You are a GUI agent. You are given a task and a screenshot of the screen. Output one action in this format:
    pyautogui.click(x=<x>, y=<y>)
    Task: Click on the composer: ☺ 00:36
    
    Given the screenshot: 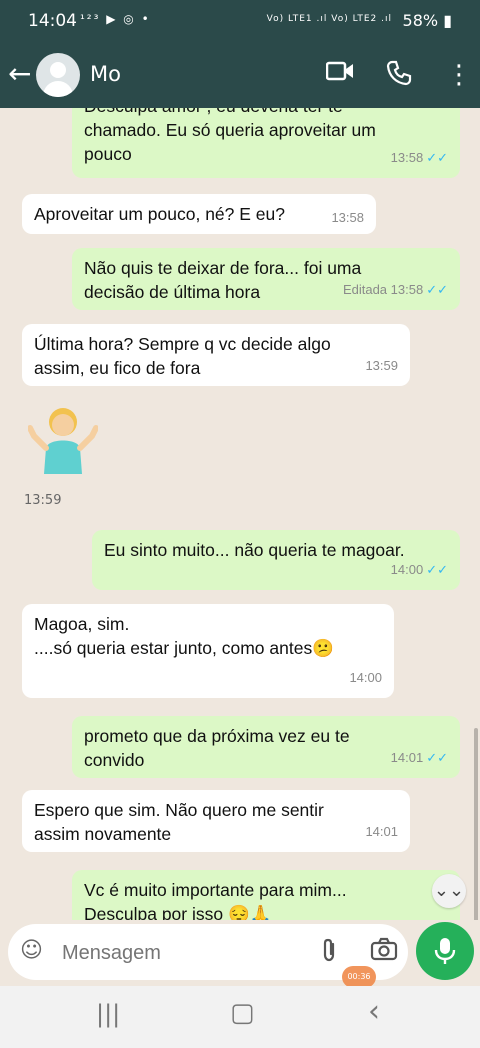 What is the action you would take?
    pyautogui.click(x=240, y=954)
    